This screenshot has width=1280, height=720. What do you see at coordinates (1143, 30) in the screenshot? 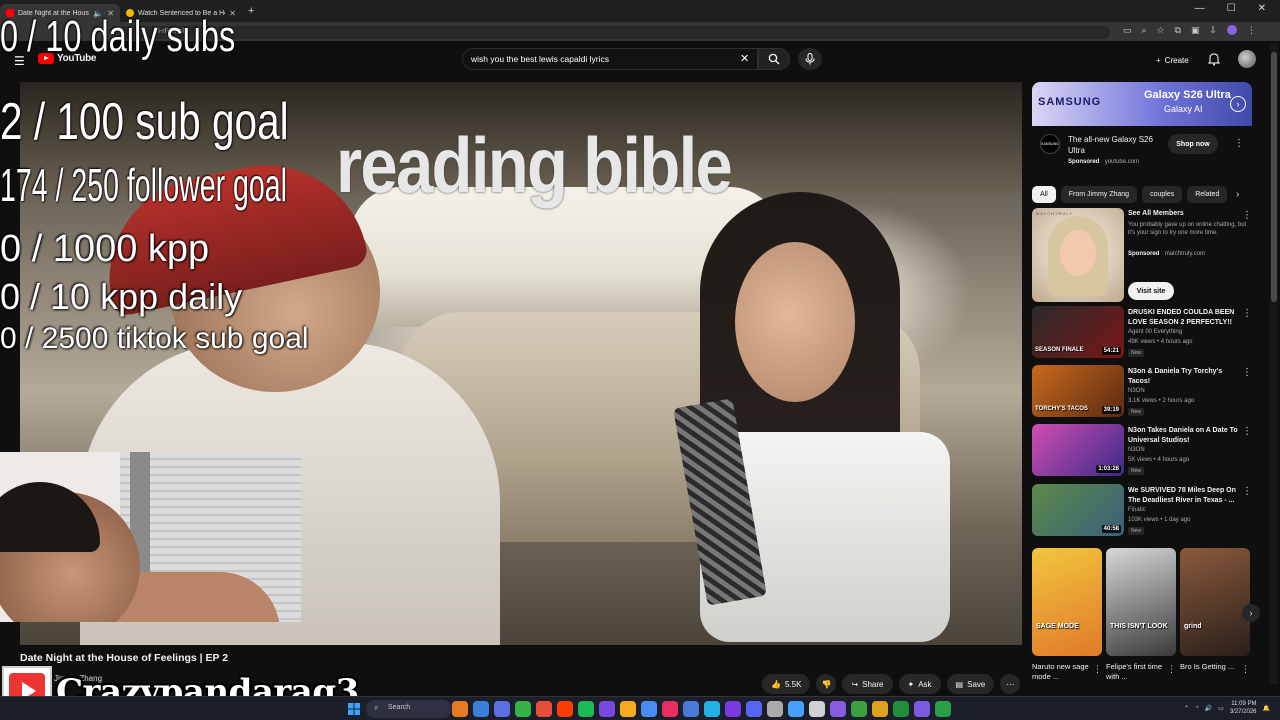
I see `zoom-icon: ⌕` at bounding box center [1143, 30].